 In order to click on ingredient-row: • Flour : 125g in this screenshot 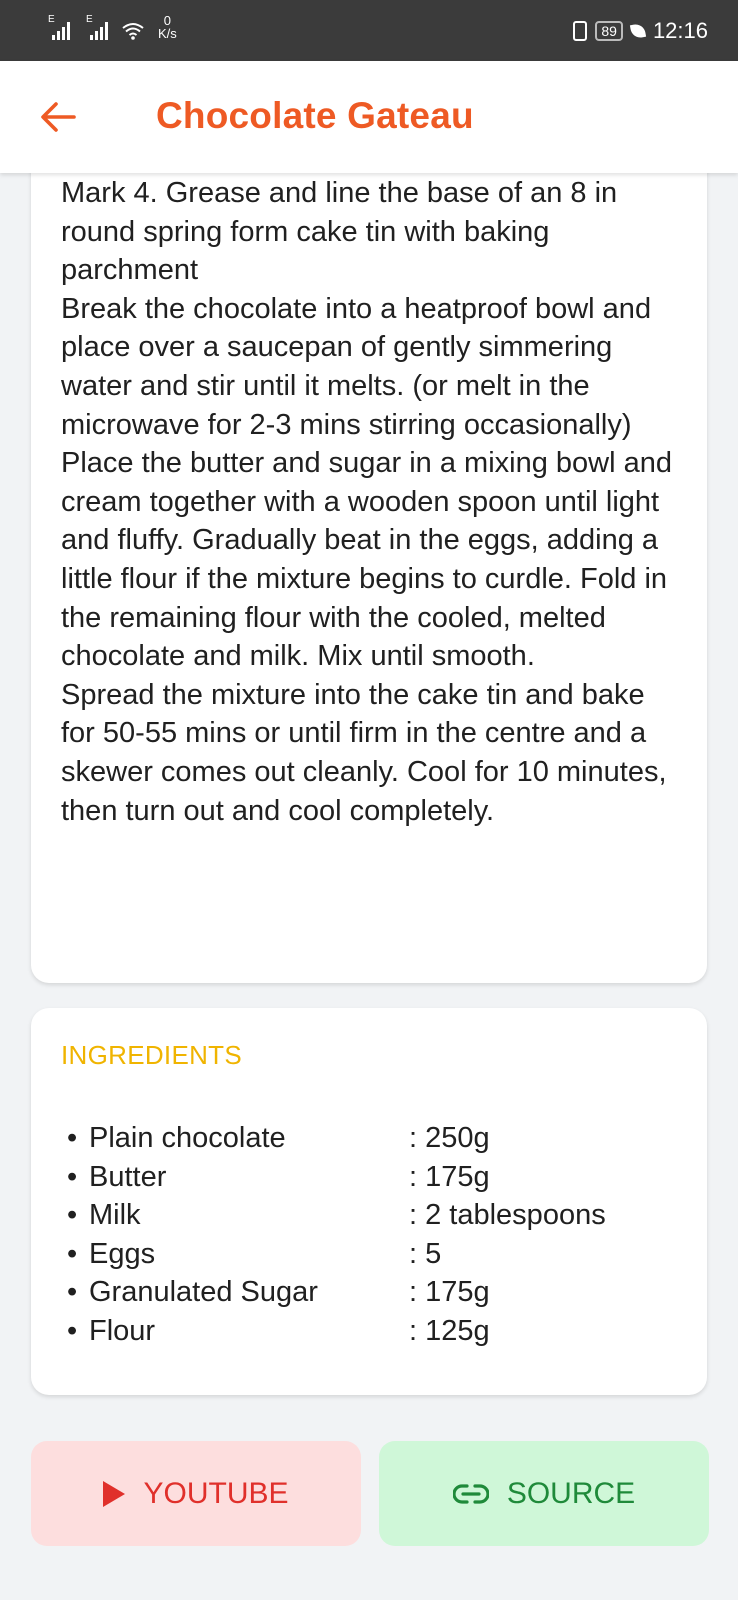, I will do `click(369, 1331)`.